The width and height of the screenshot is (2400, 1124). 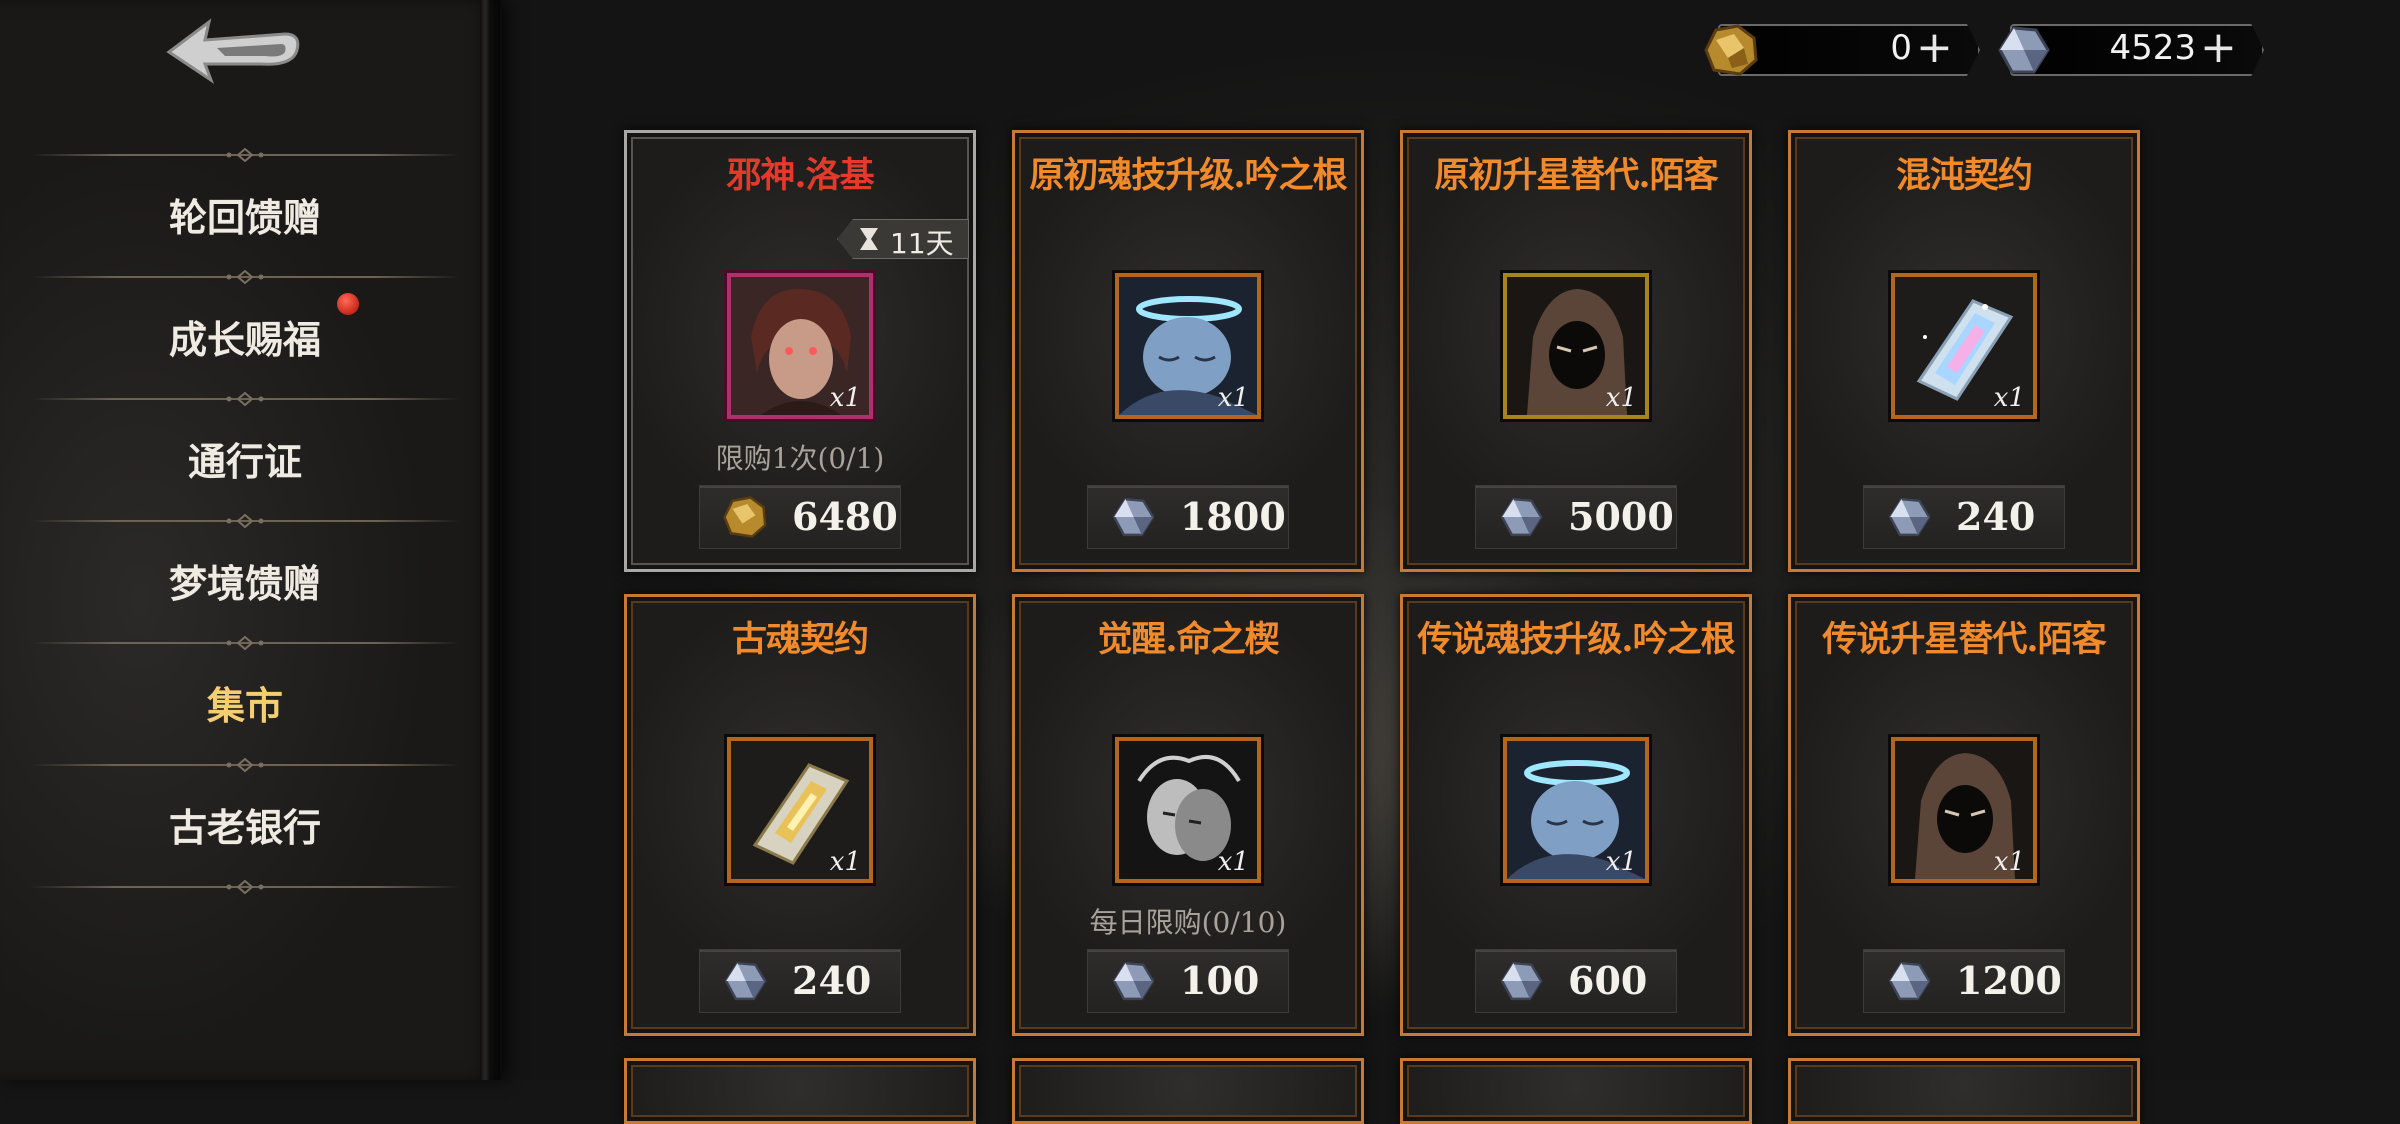 I want to click on shop-card-legend-skill-upgrade: 传说魂技升级.吟之根 x1 600, so click(x=1576, y=815).